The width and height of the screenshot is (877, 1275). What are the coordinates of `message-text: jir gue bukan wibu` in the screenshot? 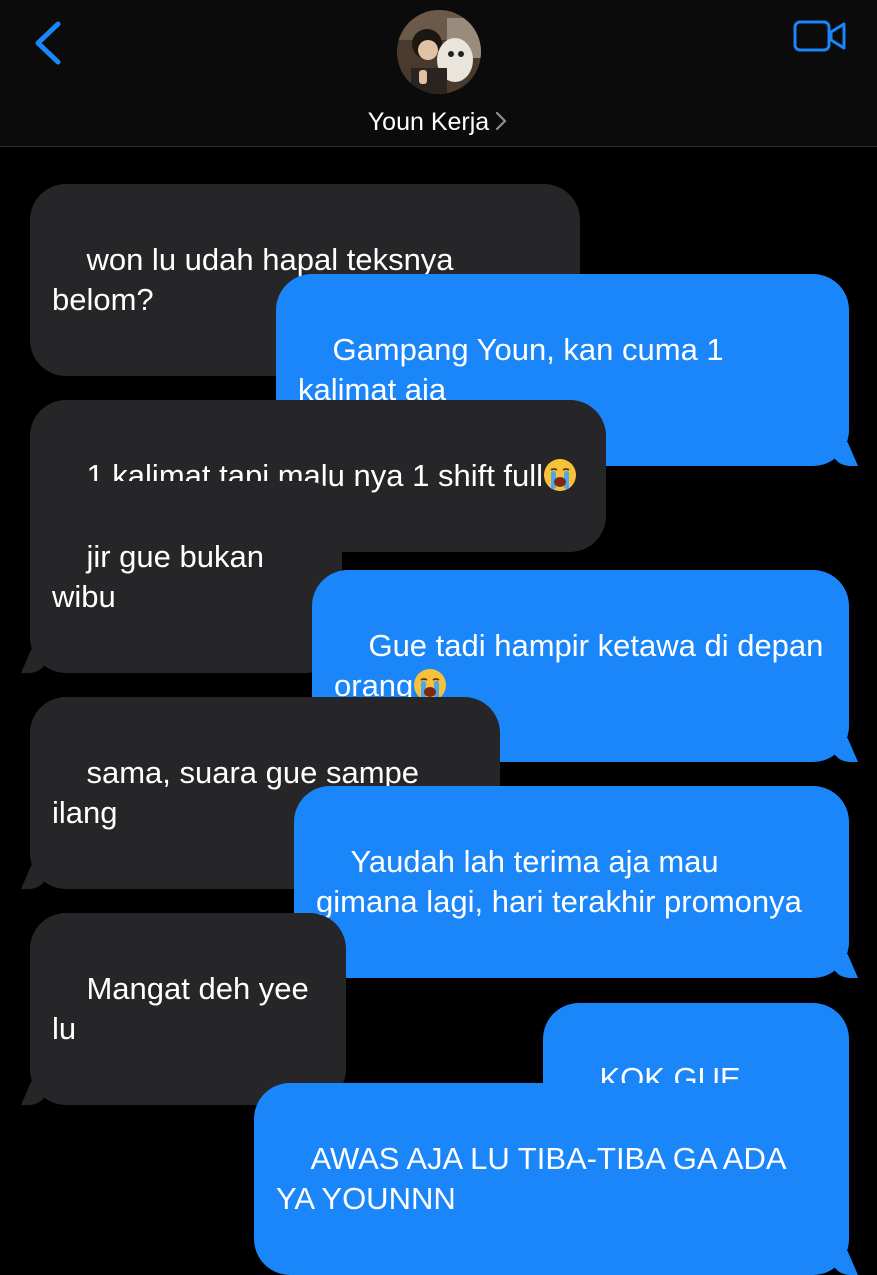 It's located at (162, 576).